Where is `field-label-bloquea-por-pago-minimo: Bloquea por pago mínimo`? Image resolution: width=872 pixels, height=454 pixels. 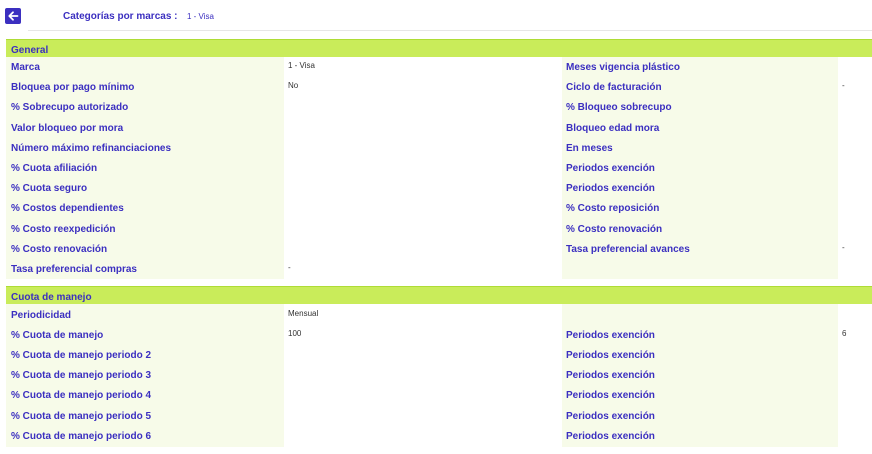 field-label-bloquea-por-pago-minimo: Bloquea por pago mínimo is located at coordinates (73, 88).